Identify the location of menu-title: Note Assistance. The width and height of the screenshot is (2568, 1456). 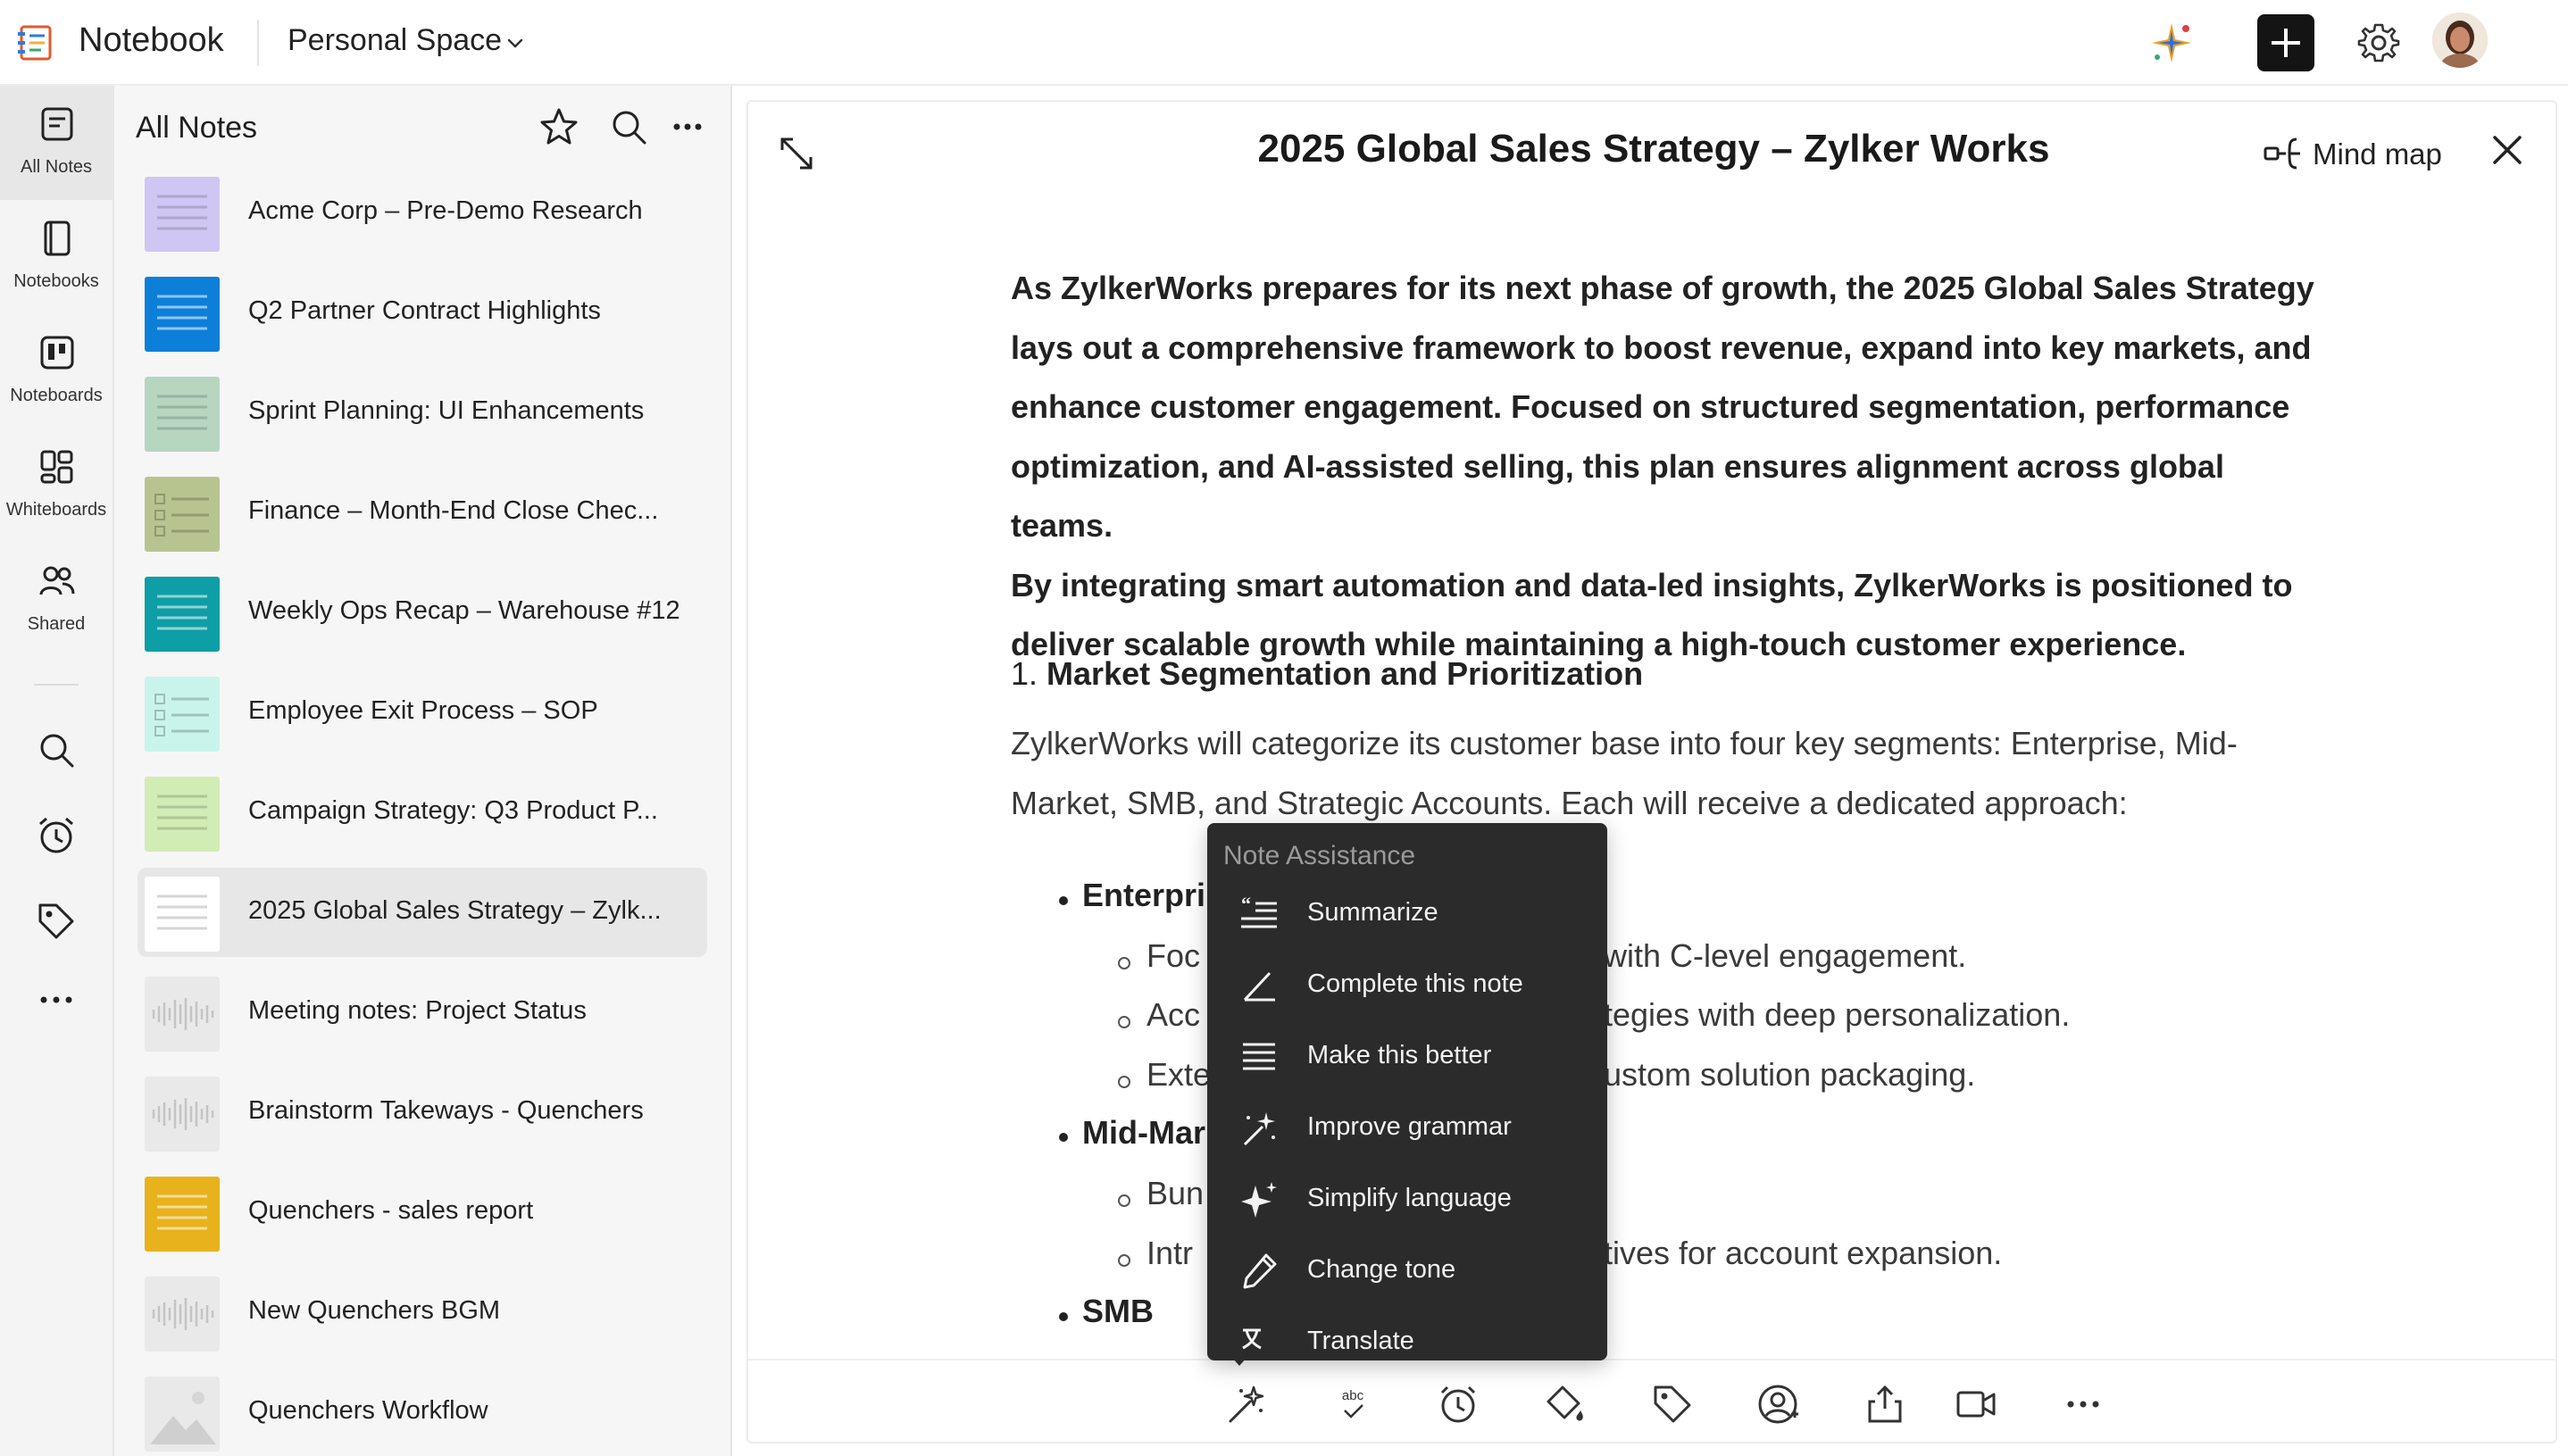
(1319, 856).